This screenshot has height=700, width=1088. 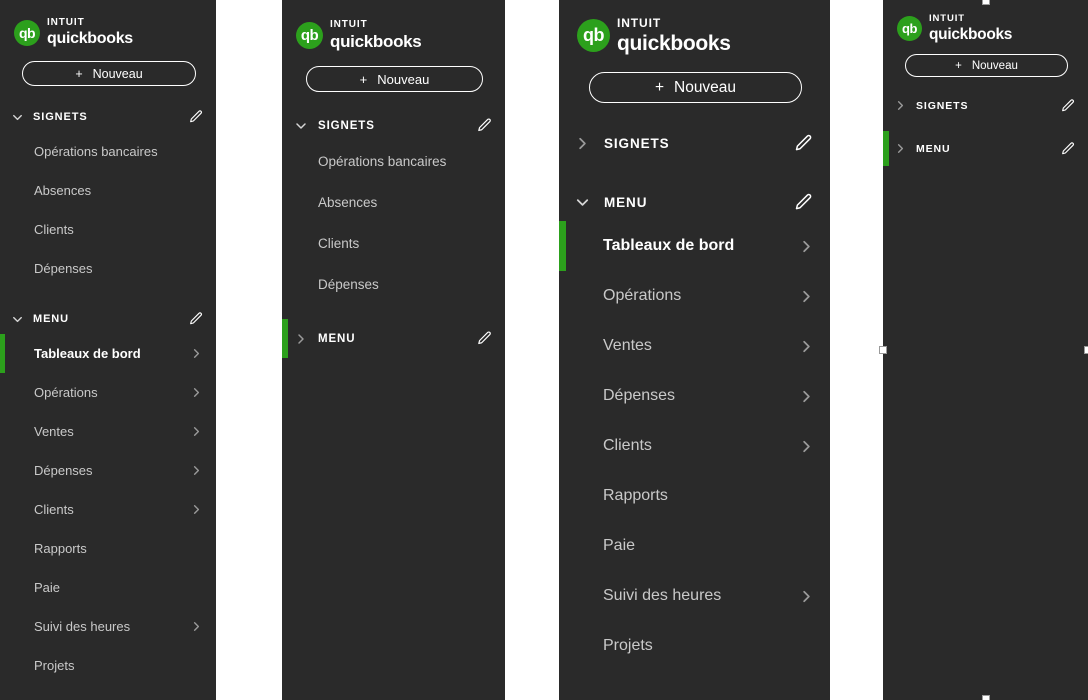 I want to click on selection-handle-left, so click(x=883, y=350).